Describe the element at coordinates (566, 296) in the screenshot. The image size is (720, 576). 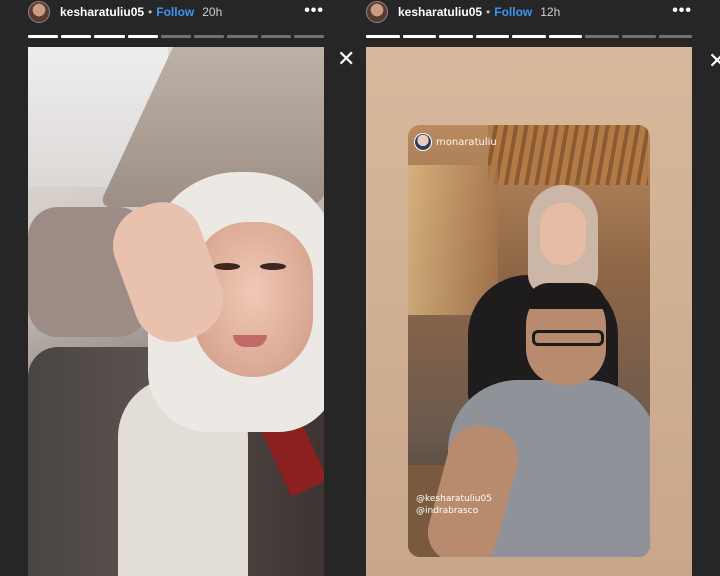
I see `photo-man-hair` at that location.